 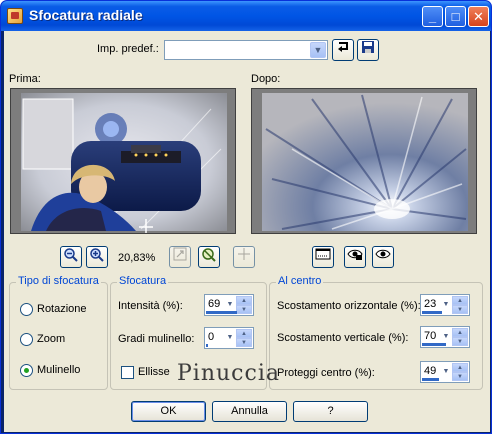 I want to click on ellipse-label: Ellisse, so click(x=154, y=372).